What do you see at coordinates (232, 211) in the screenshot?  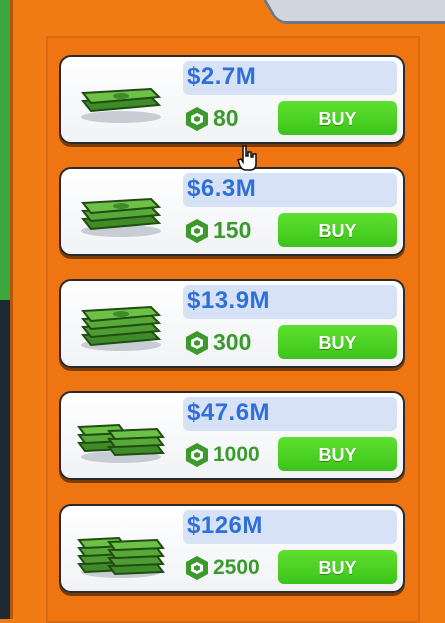 I see `shop-item-2: $6.3M 150 BUY` at bounding box center [232, 211].